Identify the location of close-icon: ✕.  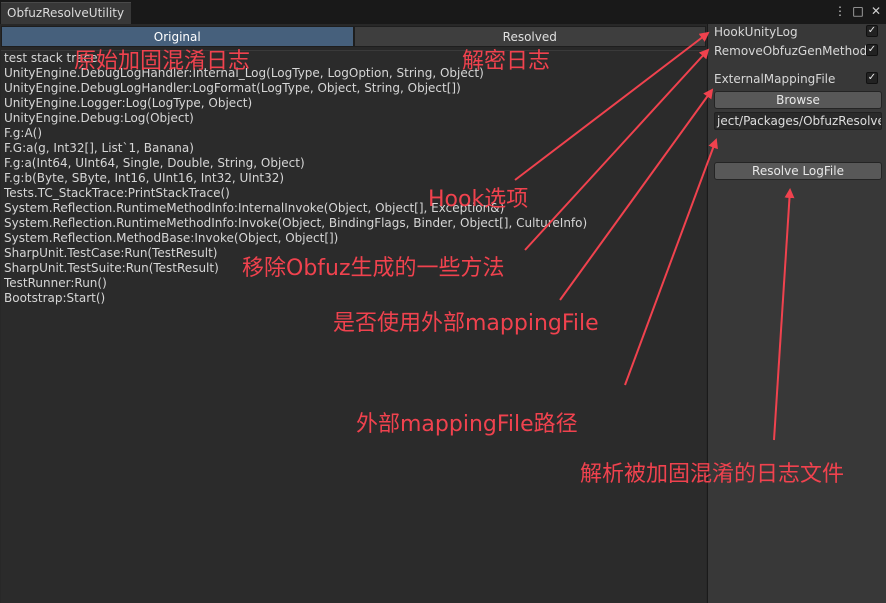
(876, 11).